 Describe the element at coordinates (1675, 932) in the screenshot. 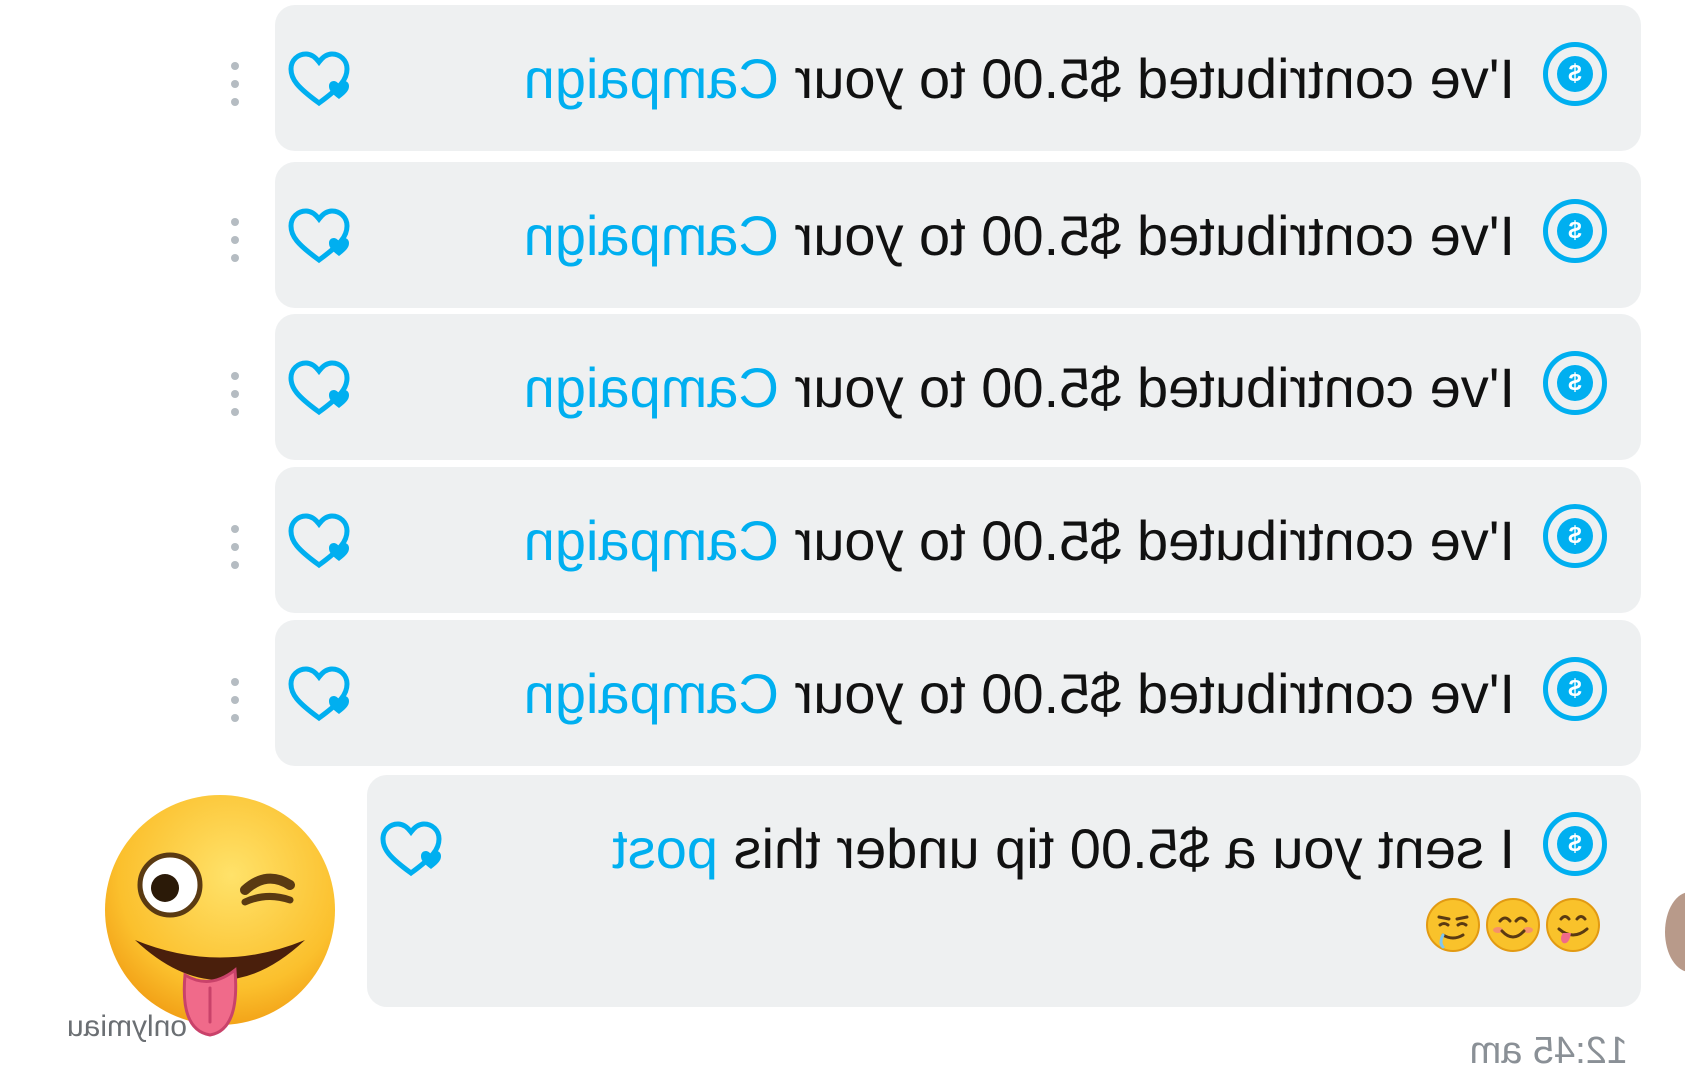

I see `avatar` at that location.